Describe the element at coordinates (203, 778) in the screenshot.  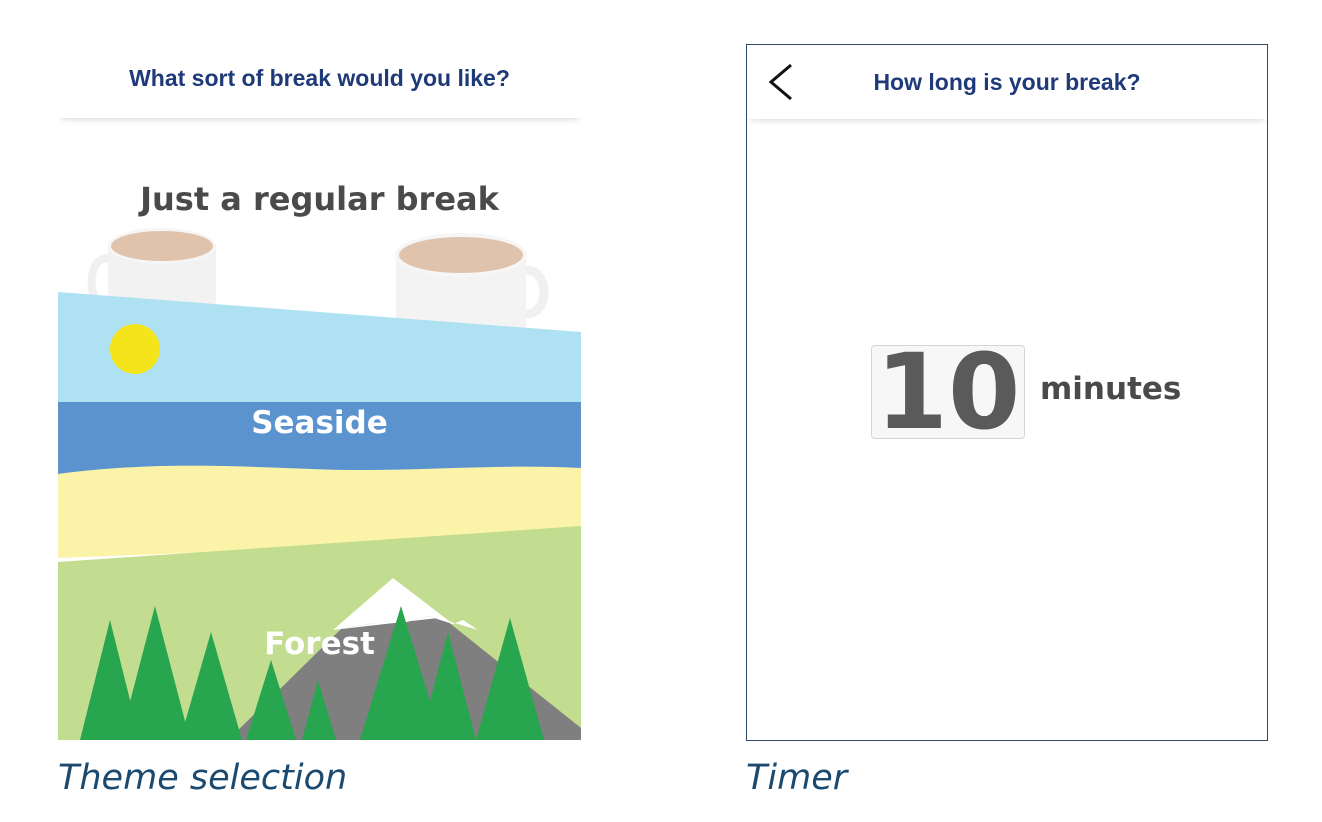
I see `caption-theme-selection: Theme selection` at that location.